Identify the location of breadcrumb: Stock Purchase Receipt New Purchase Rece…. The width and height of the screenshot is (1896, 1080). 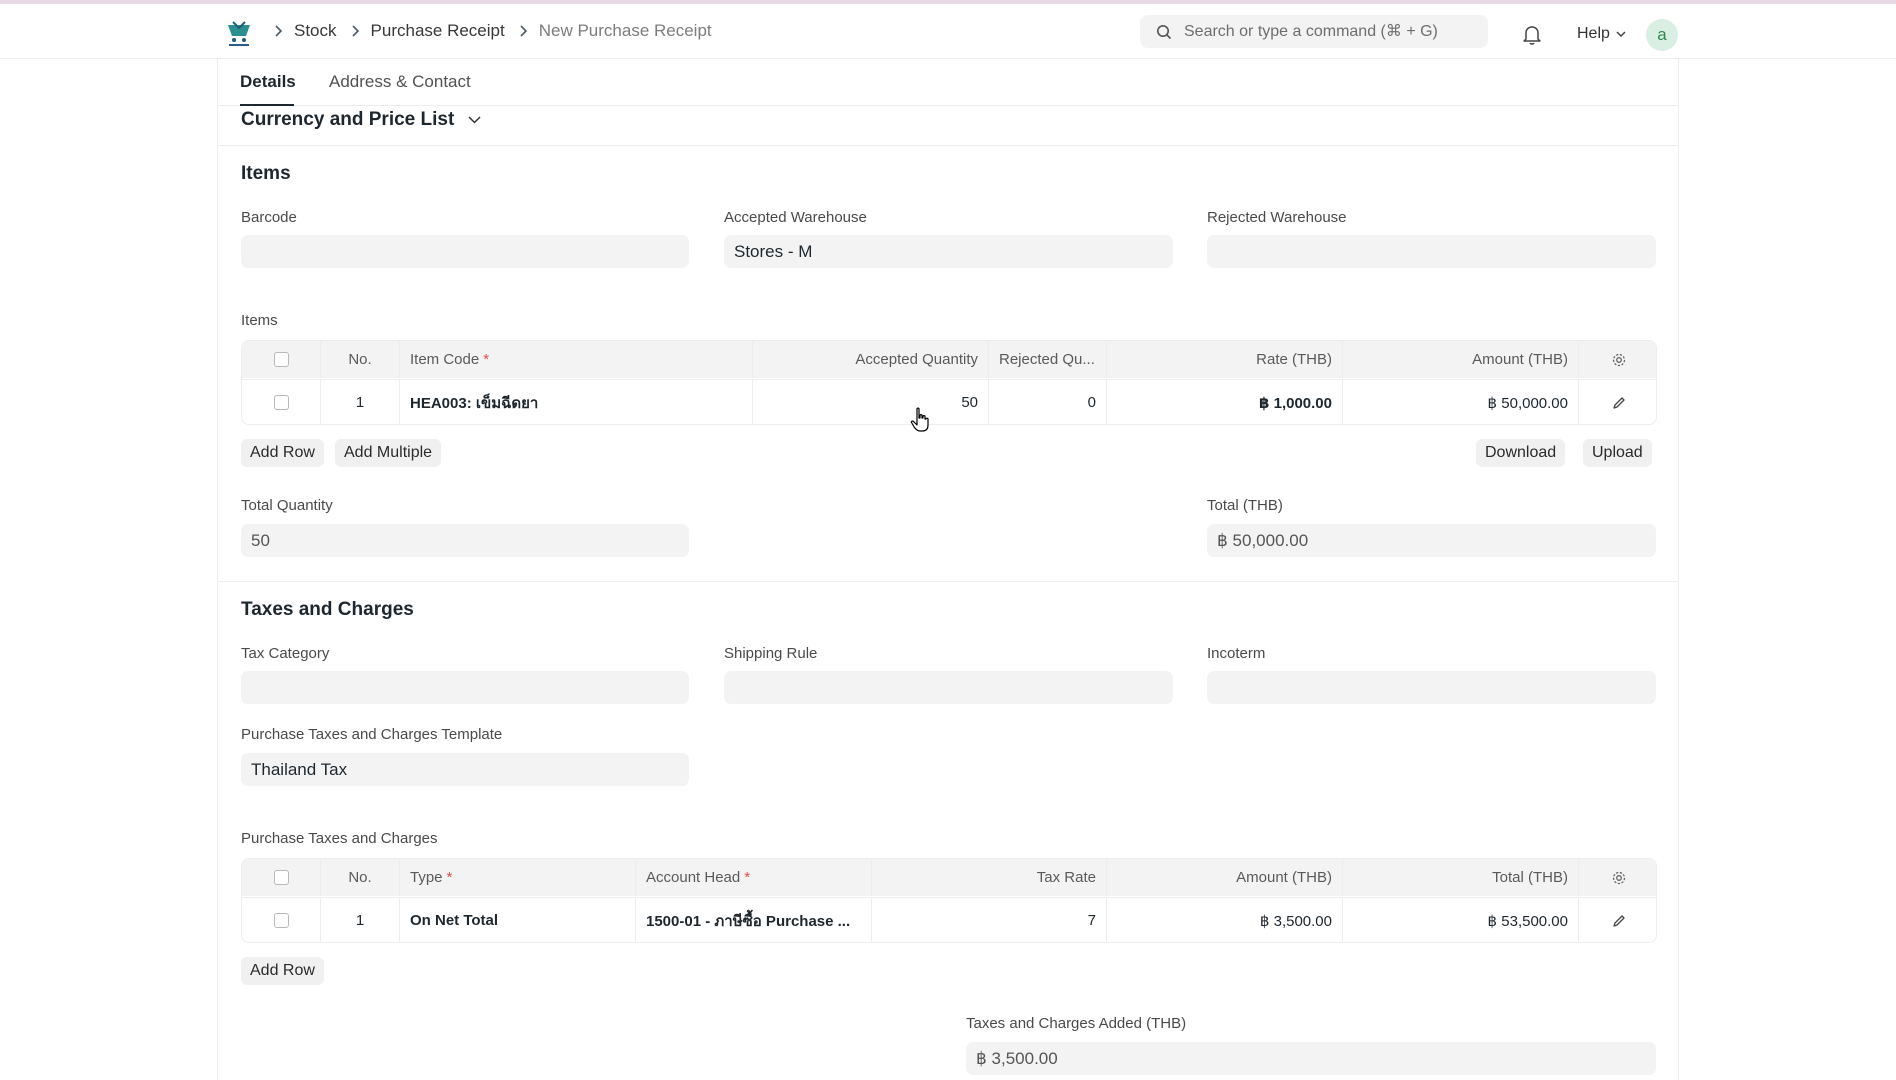
(500, 31).